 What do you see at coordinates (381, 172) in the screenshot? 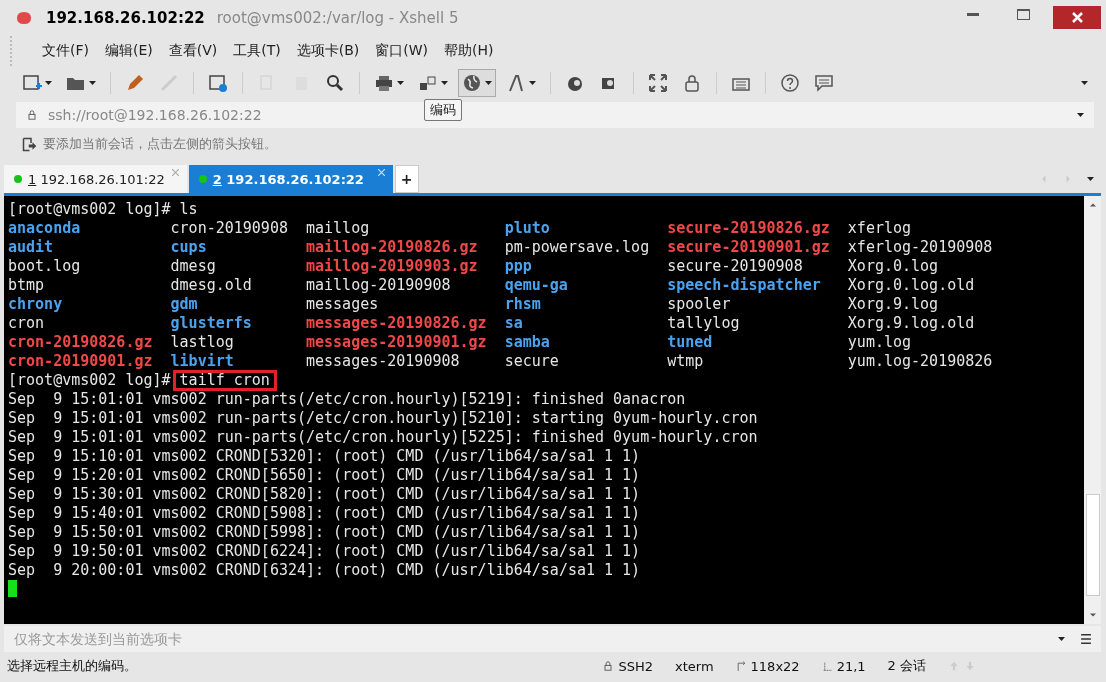
I see `close-icon` at bounding box center [381, 172].